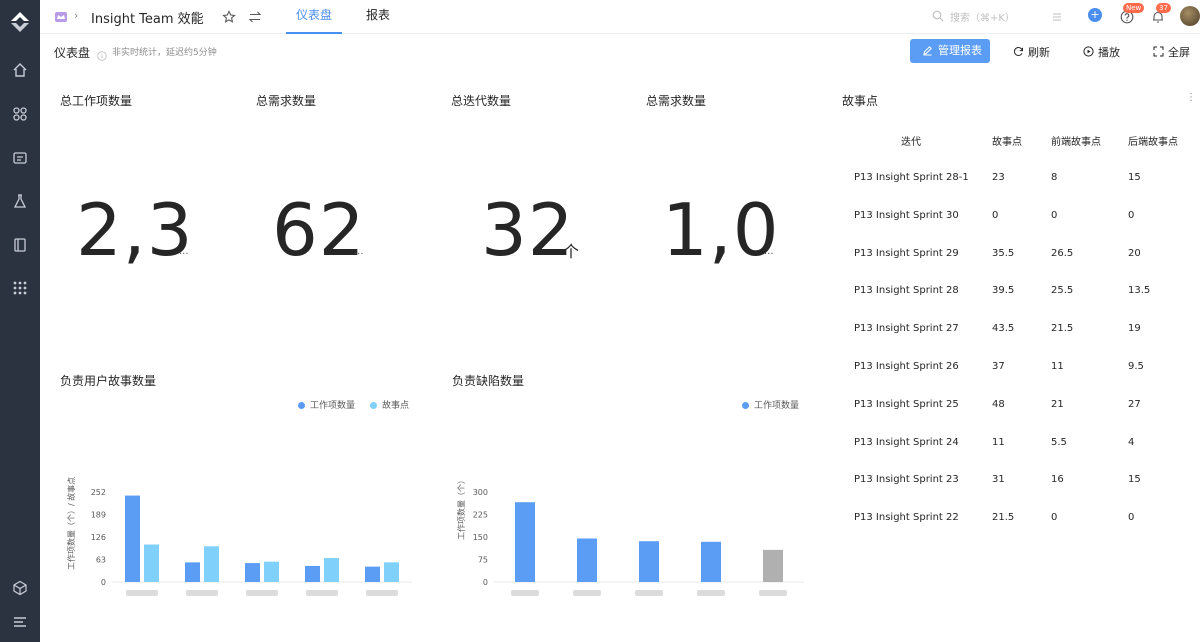 The image size is (1200, 642). What do you see at coordinates (938, 16) in the screenshot?
I see `search-icon` at bounding box center [938, 16].